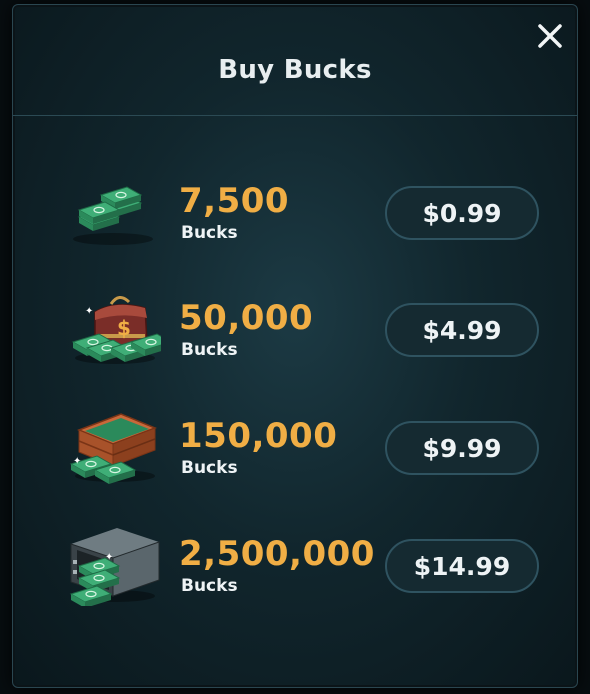  Describe the element at coordinates (113, 444) in the screenshot. I see `cash-crate-icon: ✦` at that location.